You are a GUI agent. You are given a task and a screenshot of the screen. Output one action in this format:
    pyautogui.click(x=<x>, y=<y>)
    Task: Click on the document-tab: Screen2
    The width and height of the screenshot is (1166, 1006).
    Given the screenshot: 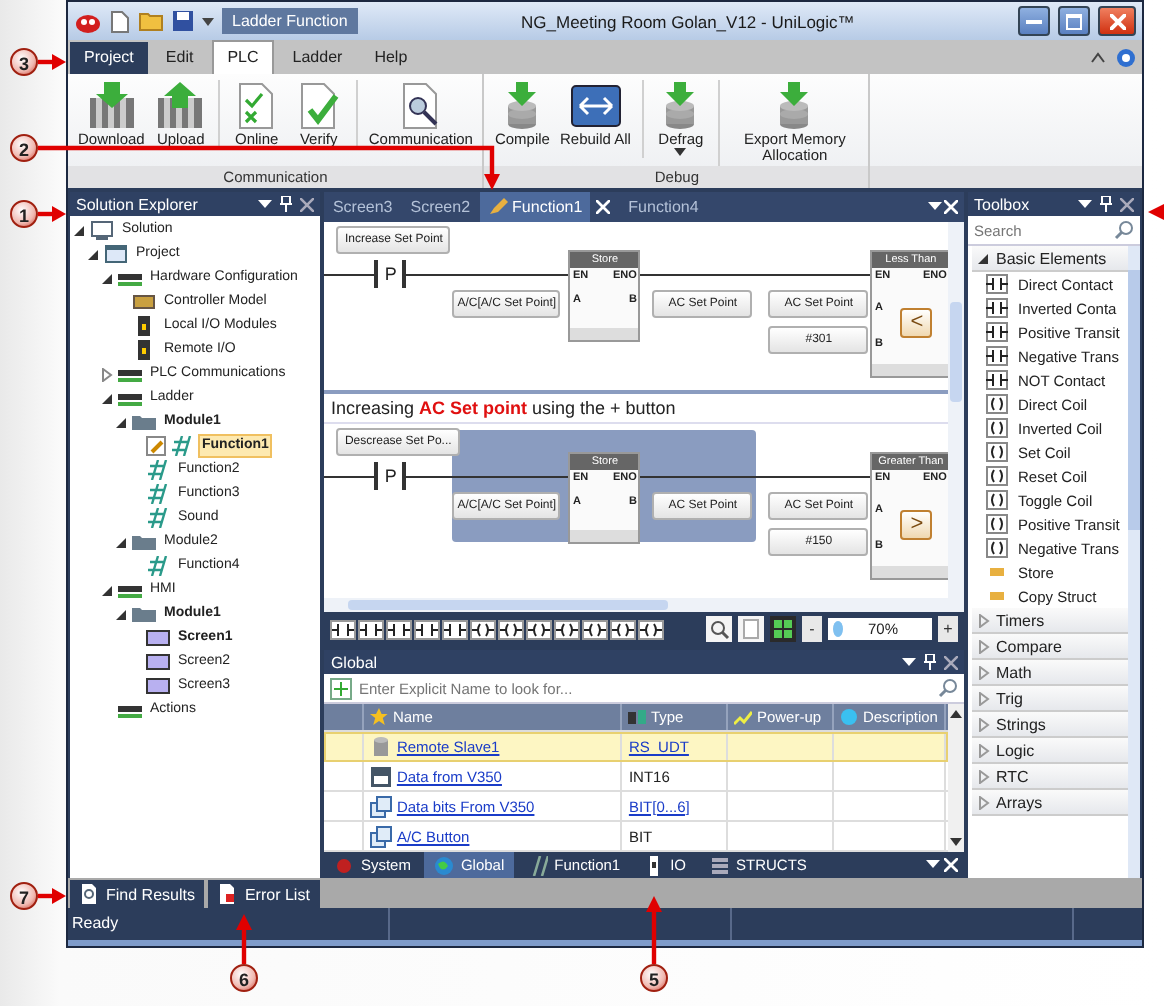 What is the action you would take?
    pyautogui.click(x=440, y=207)
    